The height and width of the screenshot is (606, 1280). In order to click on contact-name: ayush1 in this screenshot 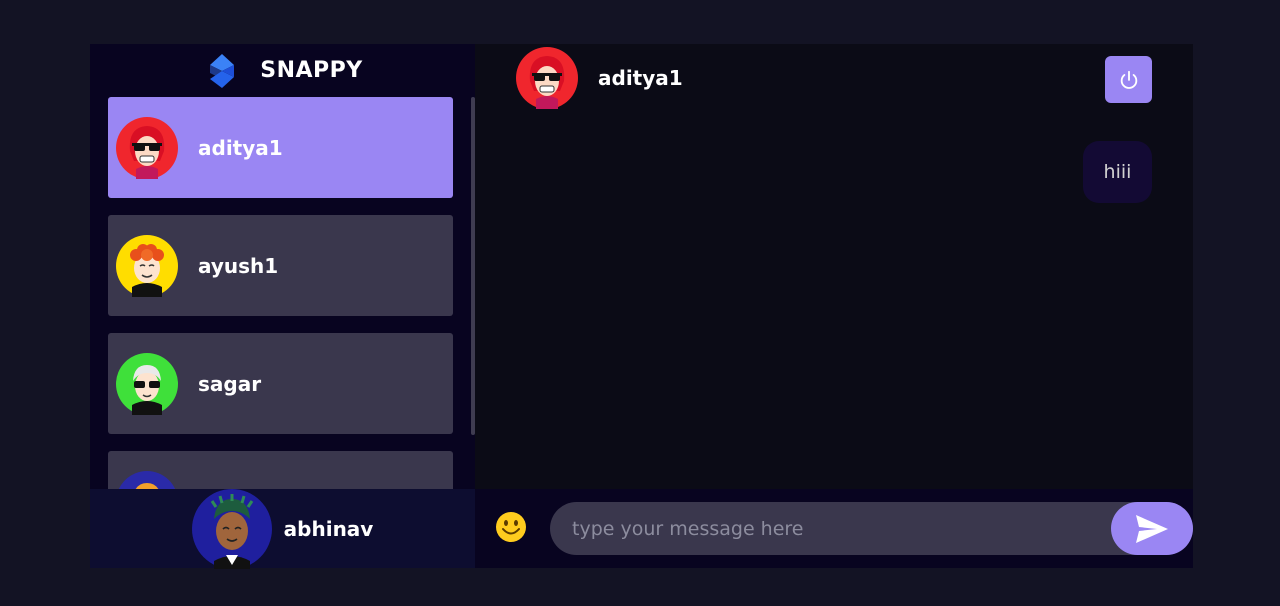, I will do `click(238, 265)`.